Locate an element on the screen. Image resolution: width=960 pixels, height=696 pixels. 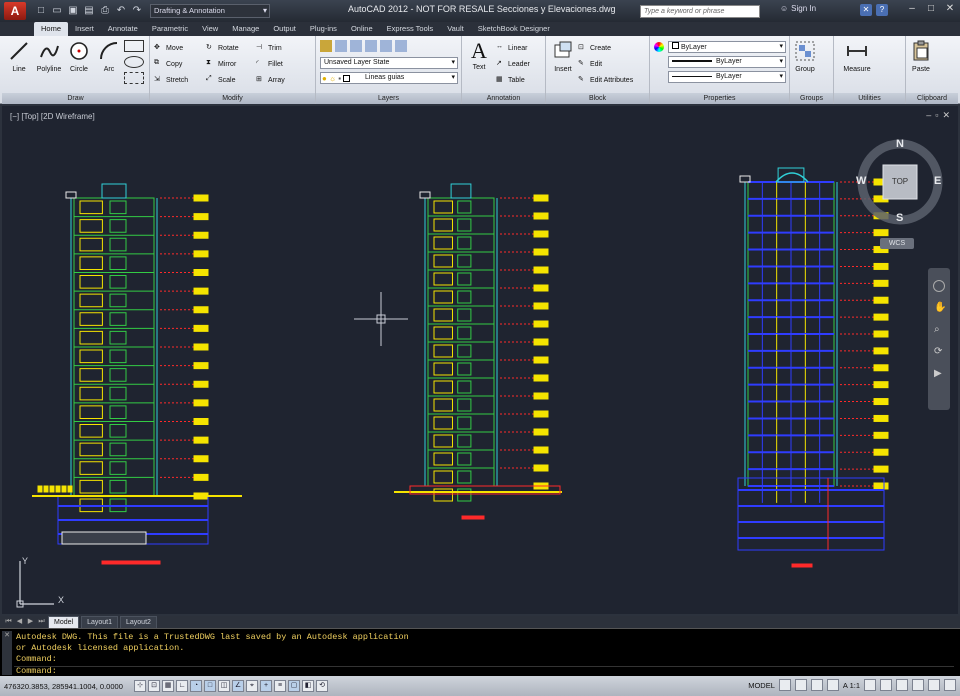
clipboard-panel-label: Clipboard is located at coordinates (932, 98).